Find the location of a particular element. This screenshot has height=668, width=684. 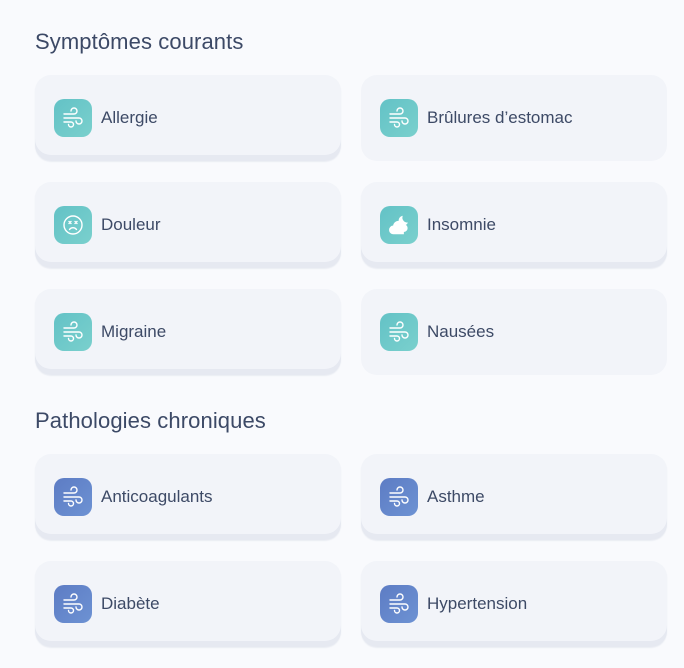

card-label: Hypertension is located at coordinates (477, 603).